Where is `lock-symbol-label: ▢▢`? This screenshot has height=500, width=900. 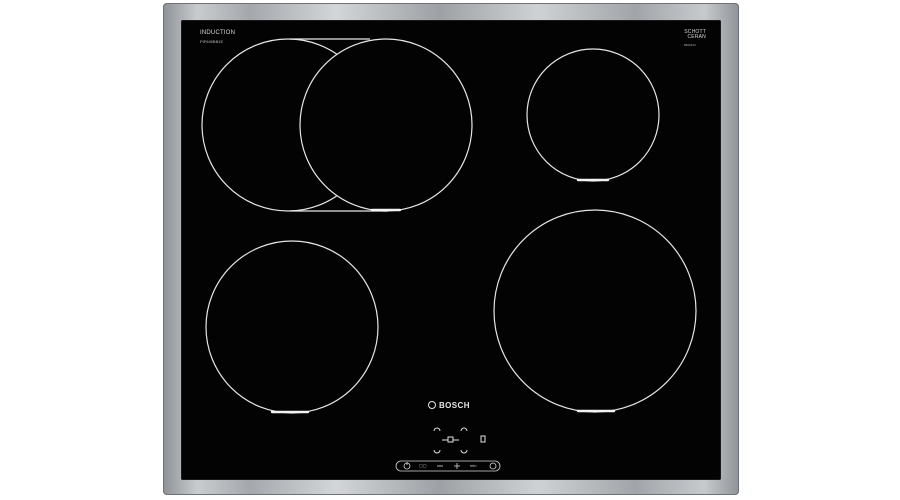
lock-symbol-label: ▢▢ is located at coordinates (423, 465).